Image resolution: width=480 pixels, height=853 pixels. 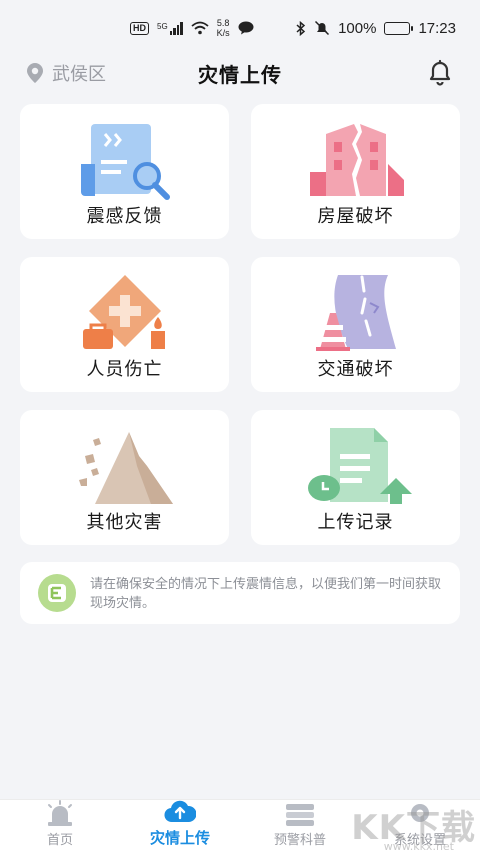 What do you see at coordinates (124, 522) in the screenshot?
I see `card-label: 其他灾害` at bounding box center [124, 522].